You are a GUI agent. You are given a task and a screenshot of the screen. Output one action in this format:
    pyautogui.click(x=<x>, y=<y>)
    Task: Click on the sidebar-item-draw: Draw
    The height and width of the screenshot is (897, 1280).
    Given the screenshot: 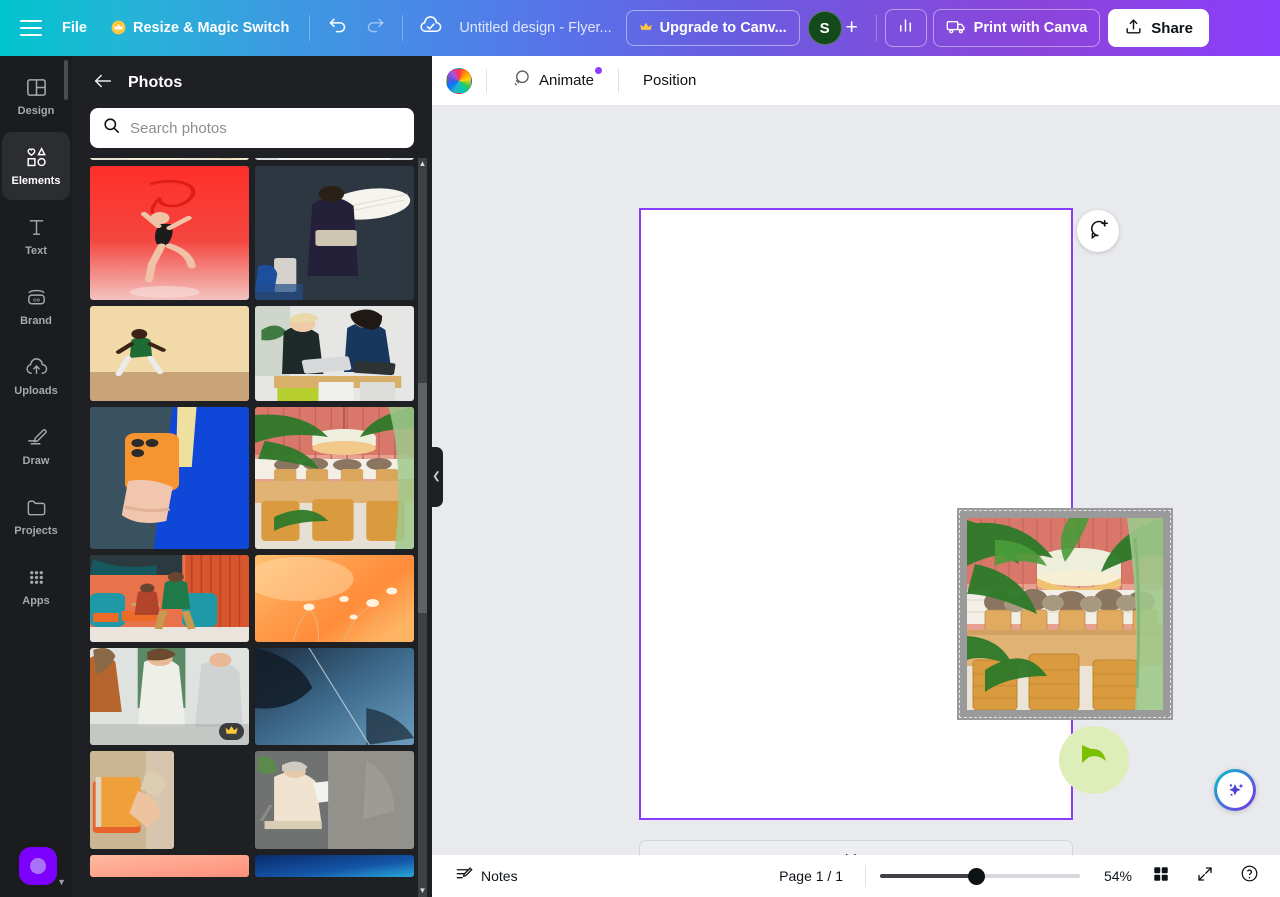 What is the action you would take?
    pyautogui.click(x=36, y=446)
    